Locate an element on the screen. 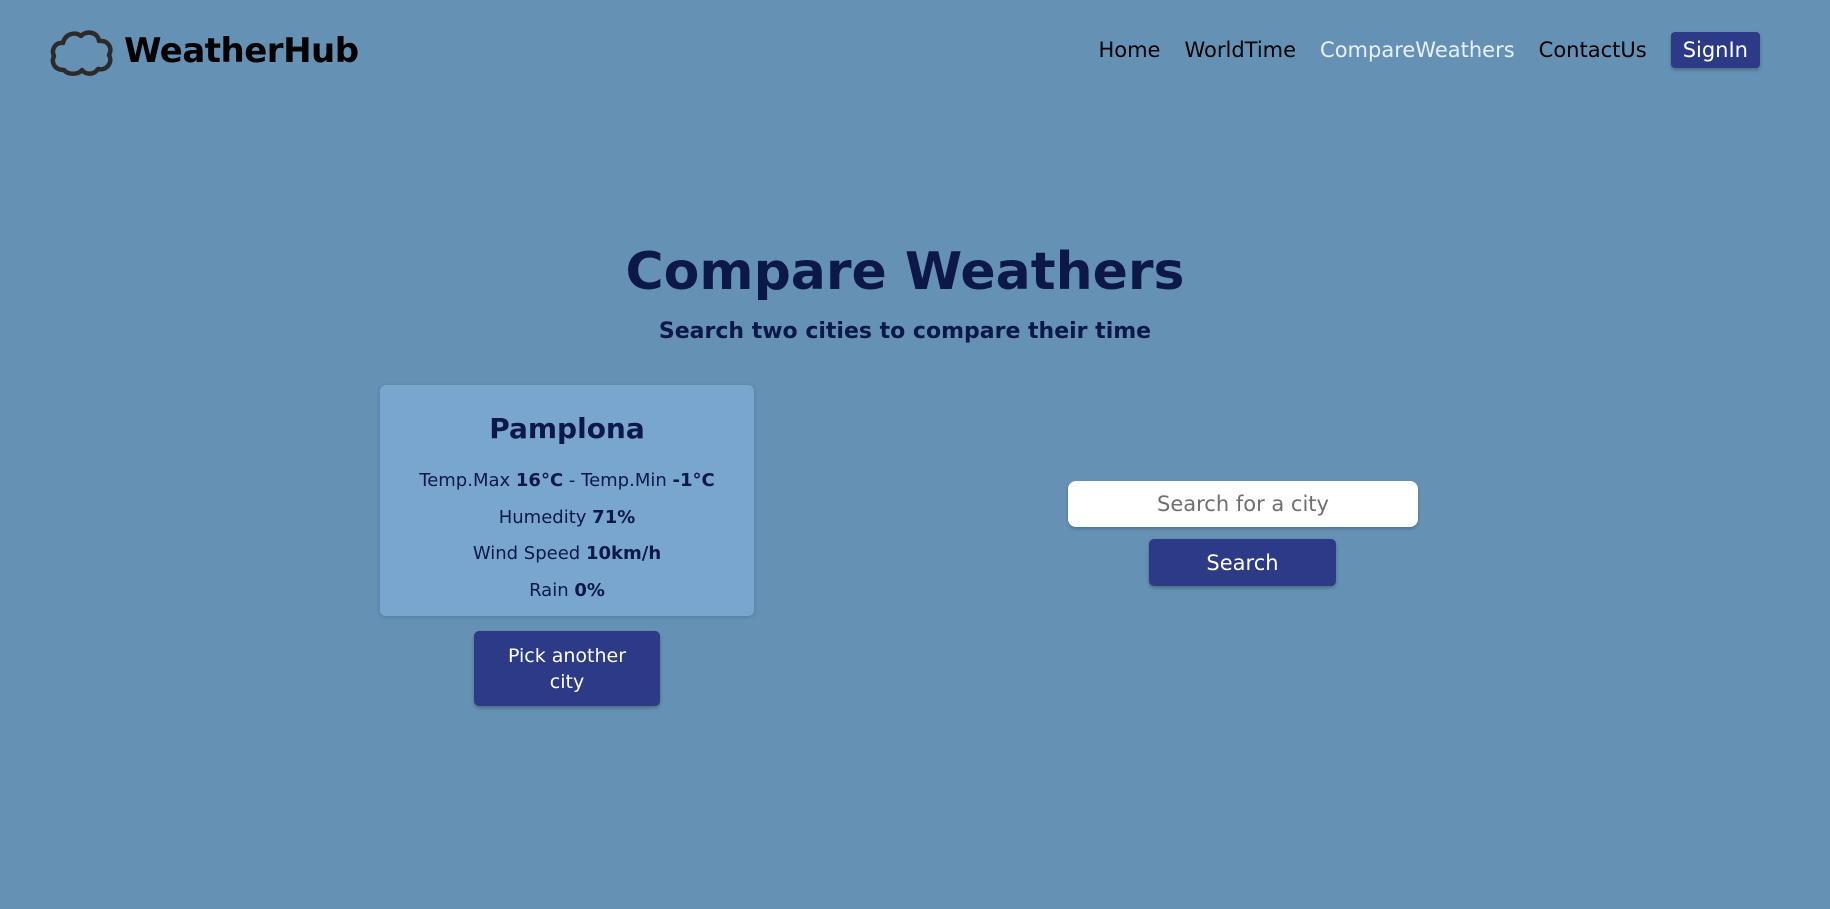  nav-link-home: Home is located at coordinates (1129, 50).